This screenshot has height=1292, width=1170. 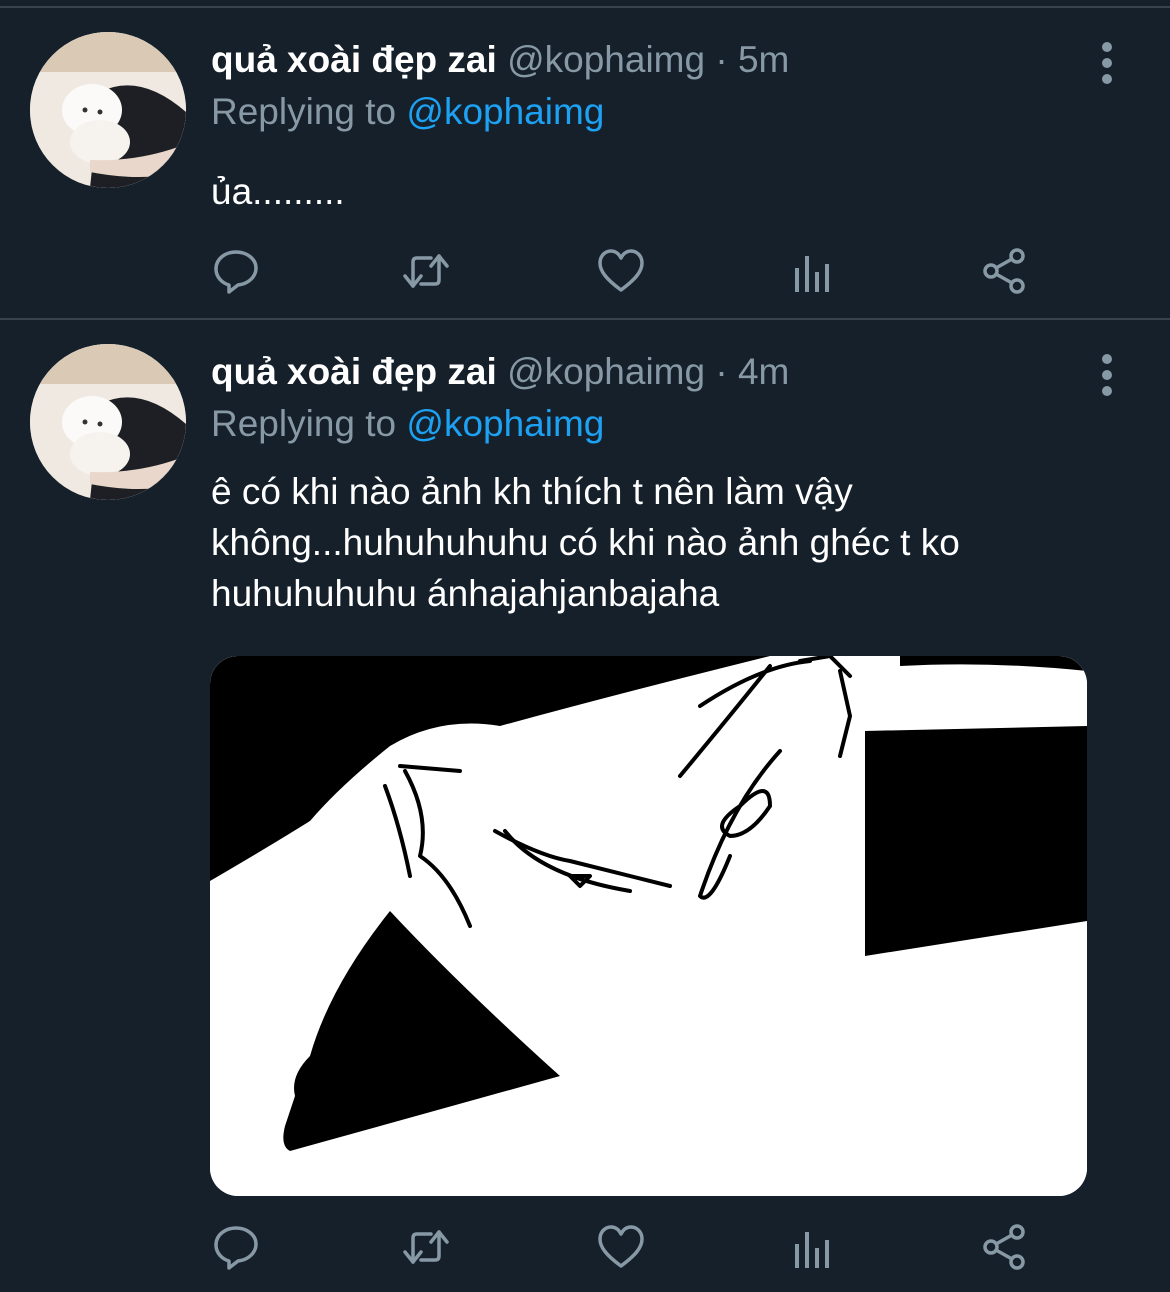 I want to click on tweet-header: quả xoài đẹp zai @kophaimg · 5m, so click(x=500, y=60).